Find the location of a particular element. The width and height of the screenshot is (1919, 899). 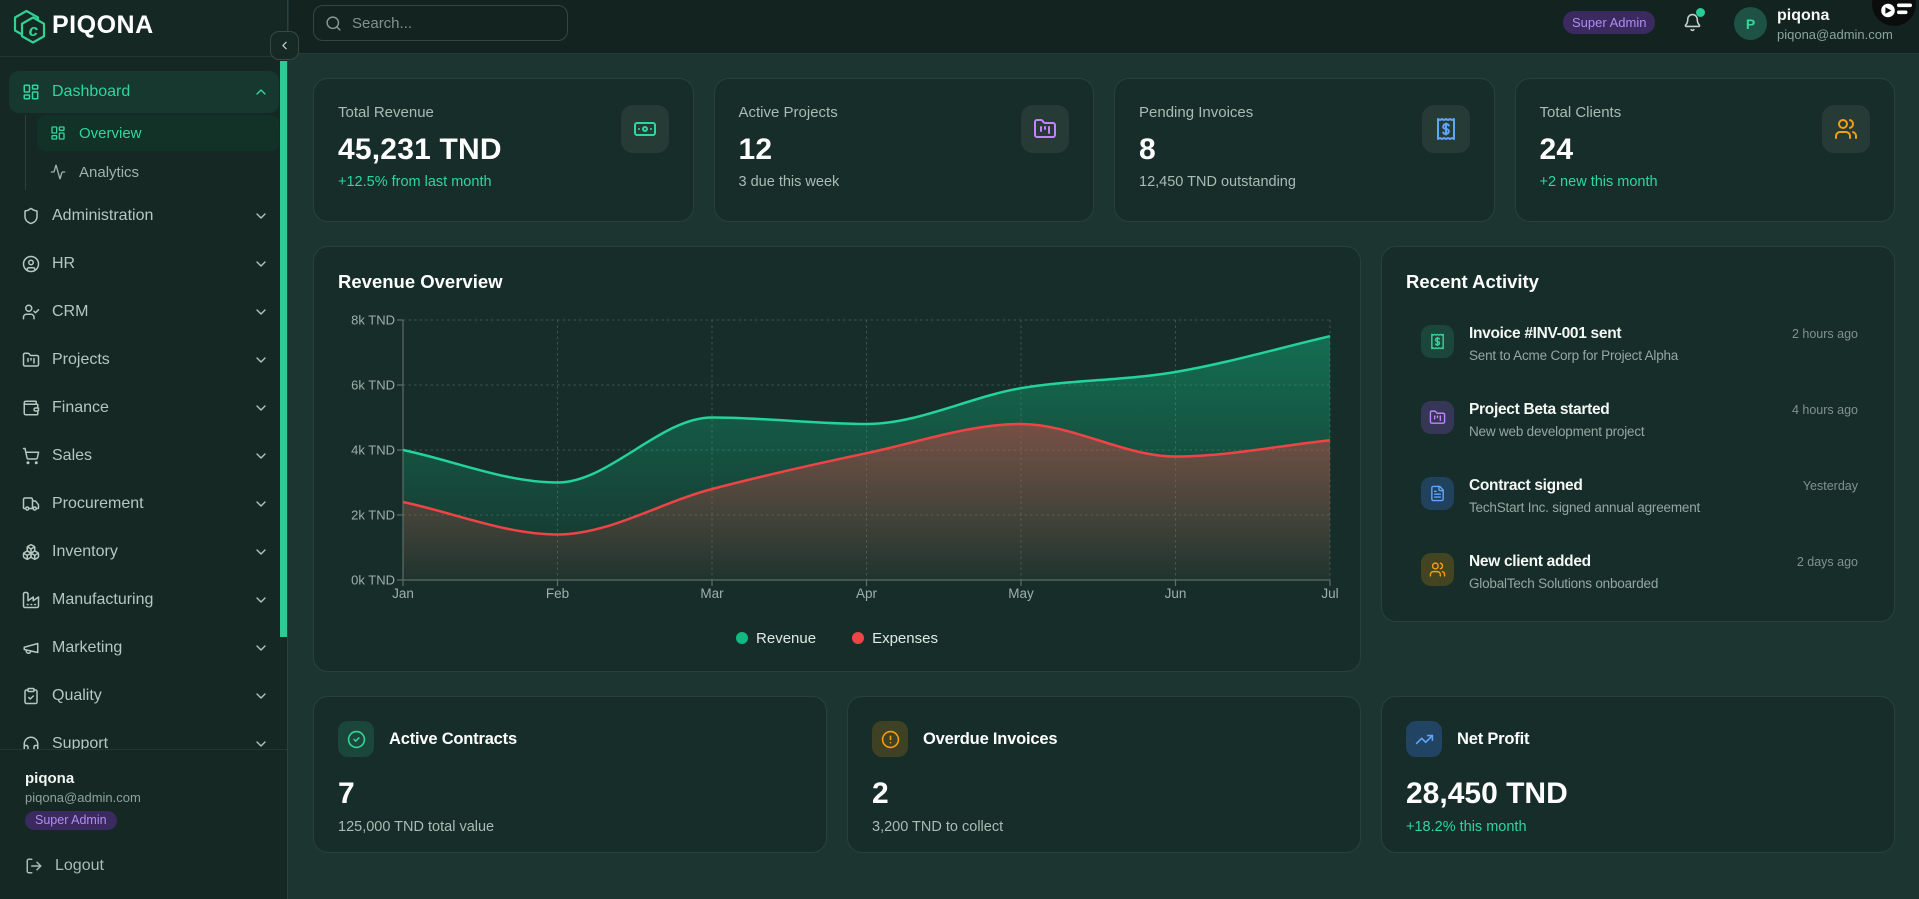

svg-text: 0k TND is located at coordinates (373, 580).